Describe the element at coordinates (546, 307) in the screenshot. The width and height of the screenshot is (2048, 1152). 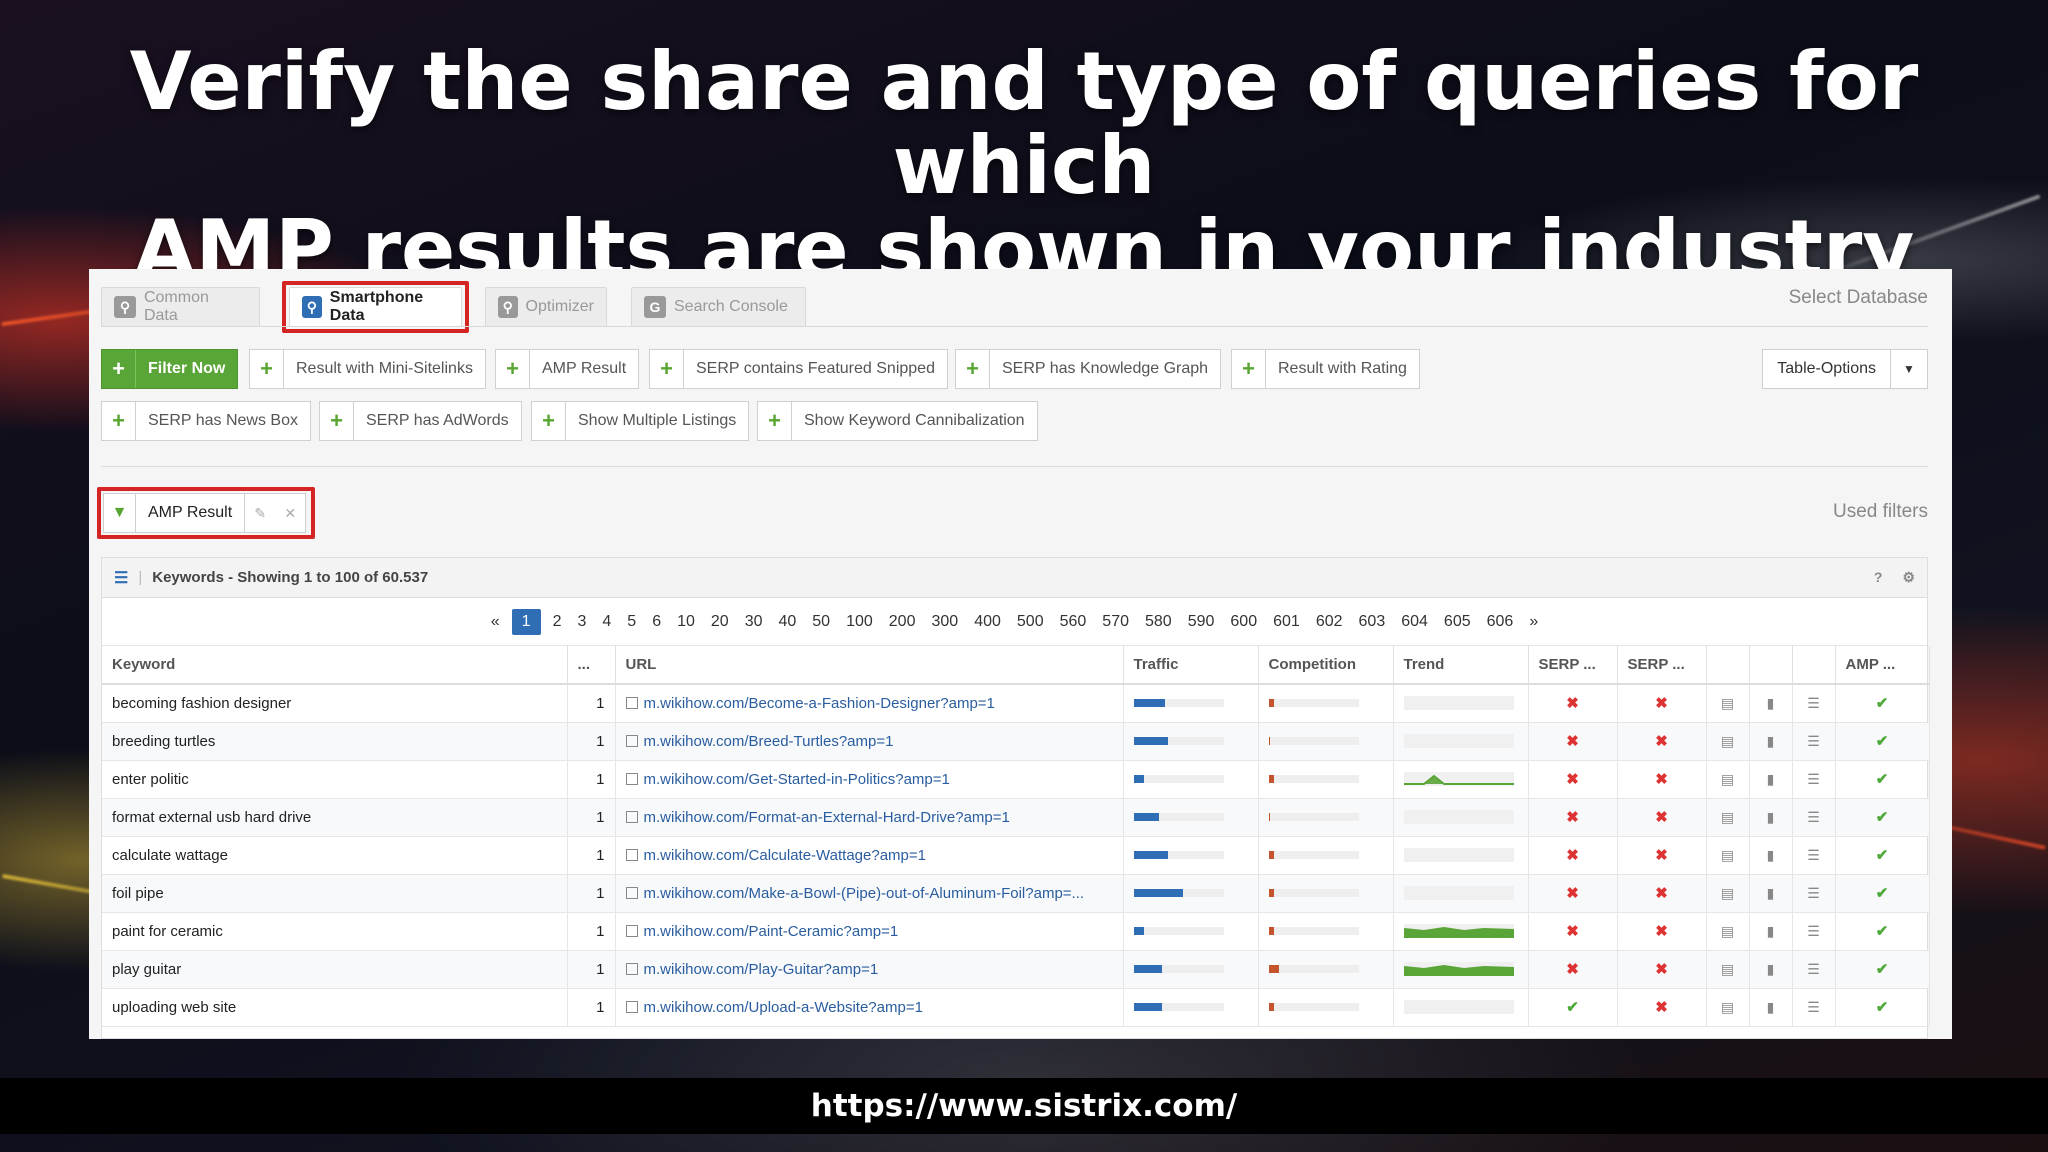
I see `tab-optimizer: ⚲ Optimizer` at that location.